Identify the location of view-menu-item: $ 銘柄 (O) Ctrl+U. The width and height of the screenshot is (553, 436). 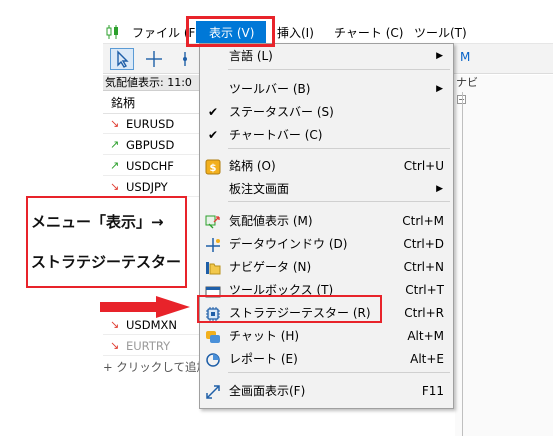
(326, 166).